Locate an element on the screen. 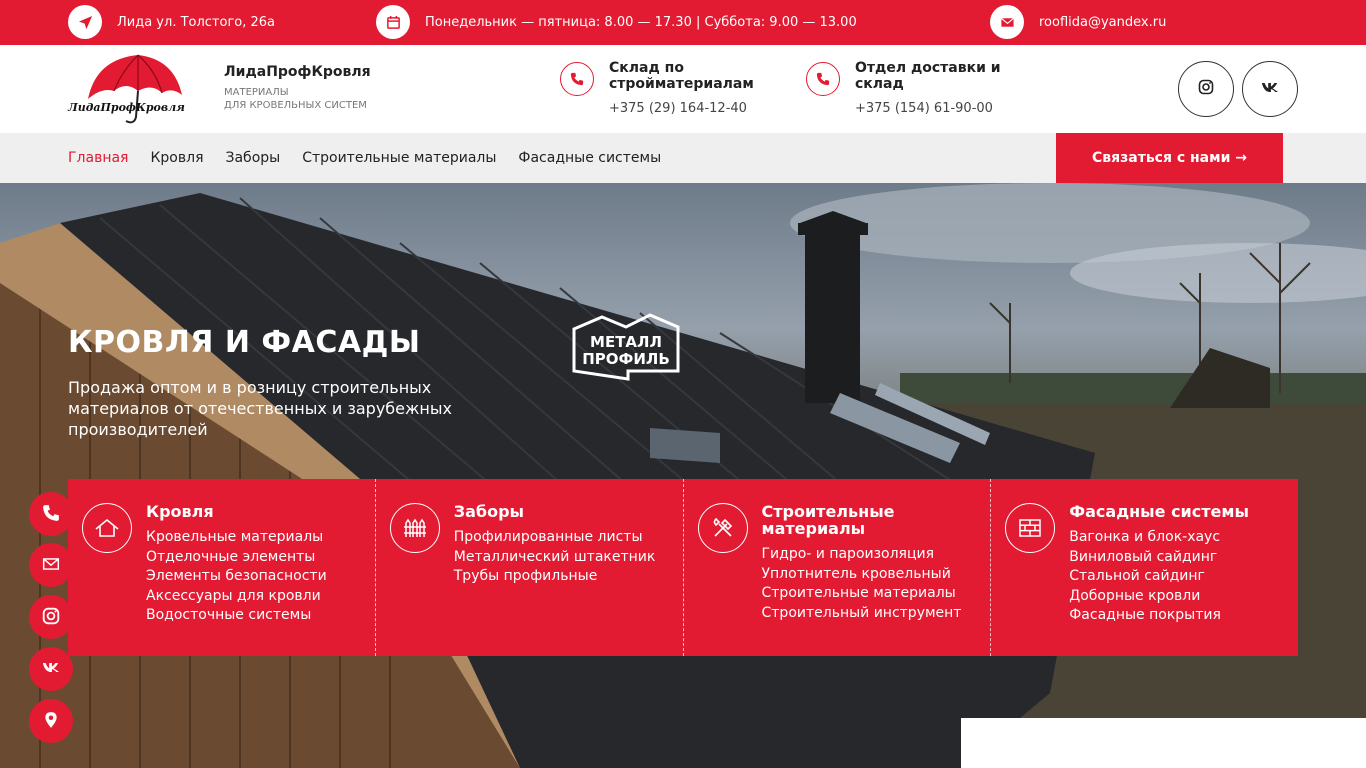  nav-item-fences: Заборы is located at coordinates (253, 158).